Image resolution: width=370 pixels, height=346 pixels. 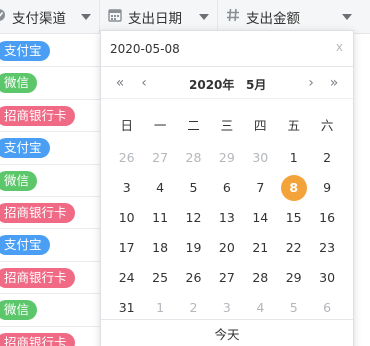 I want to click on calendar-day-number: 31, so click(x=126, y=307).